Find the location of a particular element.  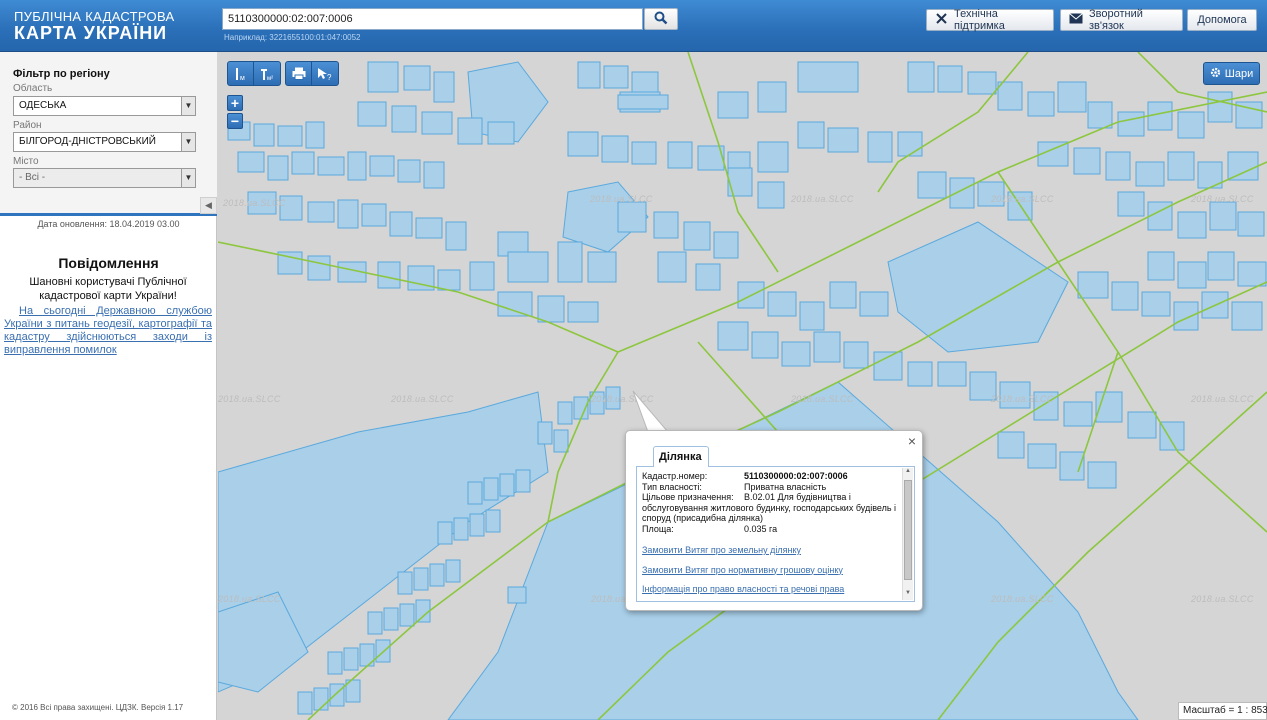

filter-title: Фільтр по регіону is located at coordinates (61, 74).